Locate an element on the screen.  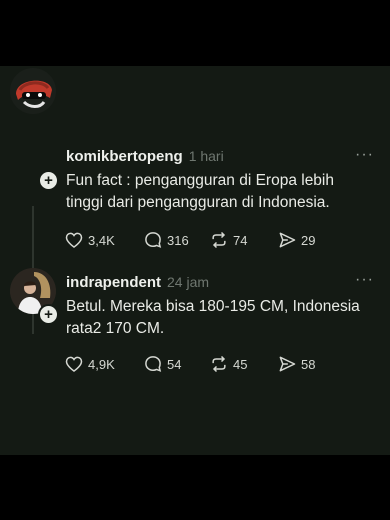
action-bar: 3,4K 316 74 29 is located at coordinates (189, 240).